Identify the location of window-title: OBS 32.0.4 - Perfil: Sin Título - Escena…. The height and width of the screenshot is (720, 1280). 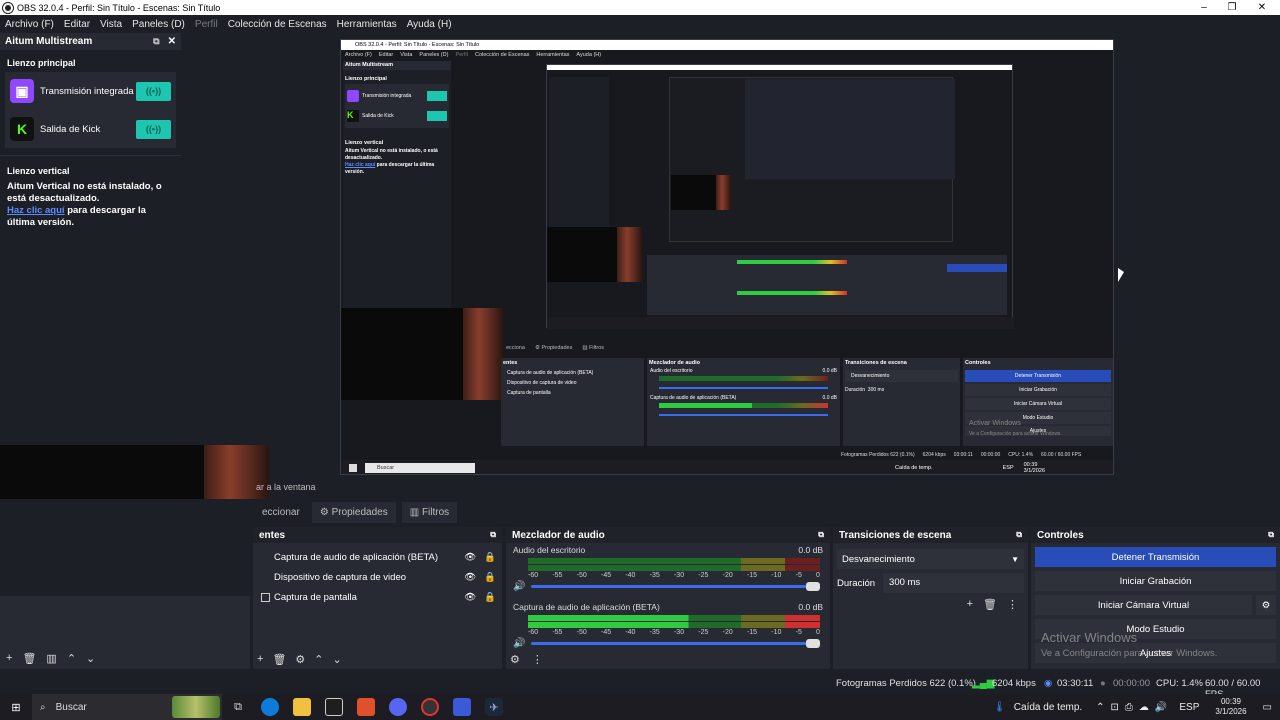
(119, 7).